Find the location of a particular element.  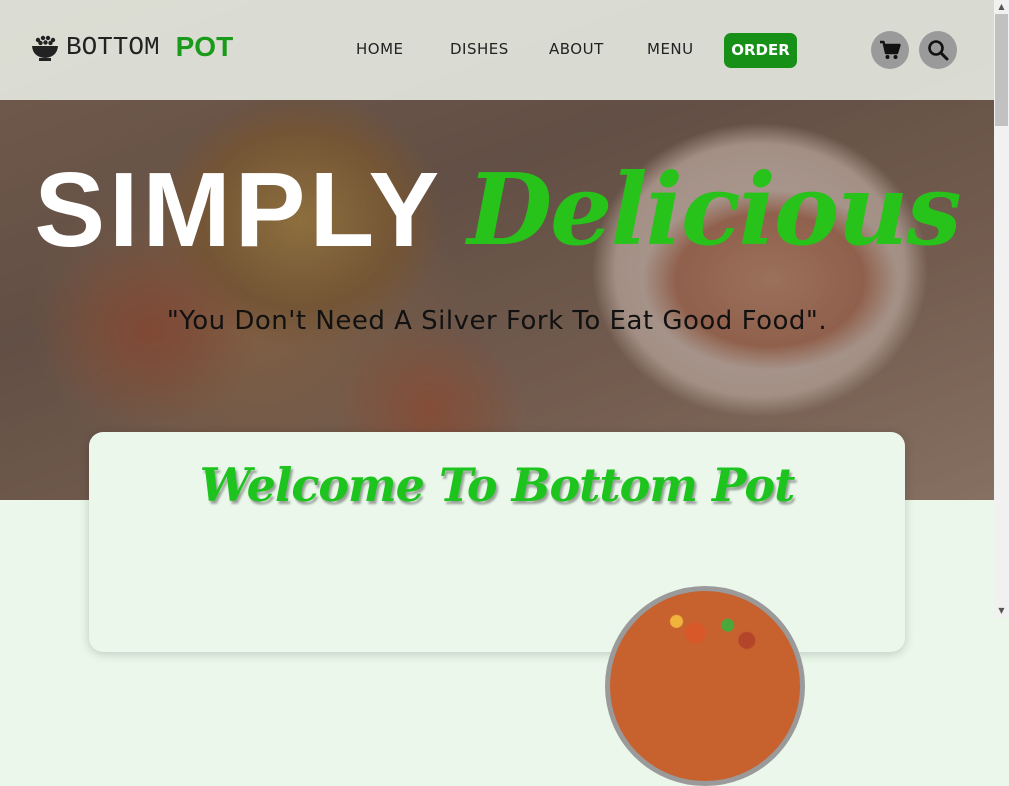

scroll-down-arrow-icon: ▼ is located at coordinates (1001, 611).